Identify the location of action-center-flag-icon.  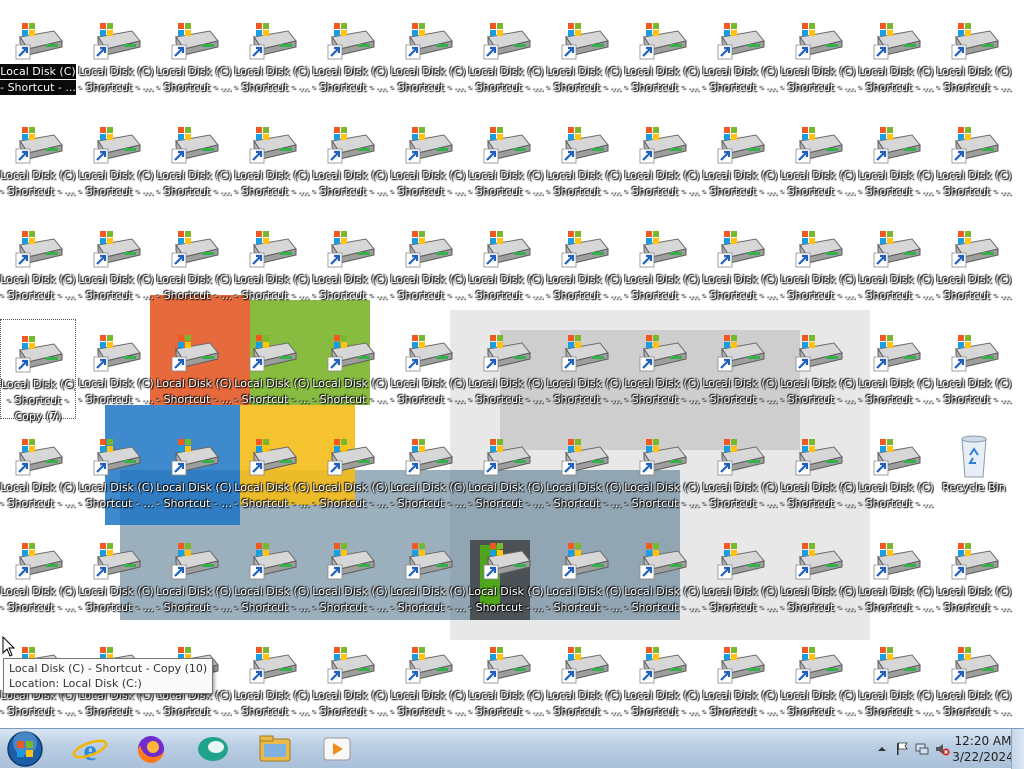
(902, 749).